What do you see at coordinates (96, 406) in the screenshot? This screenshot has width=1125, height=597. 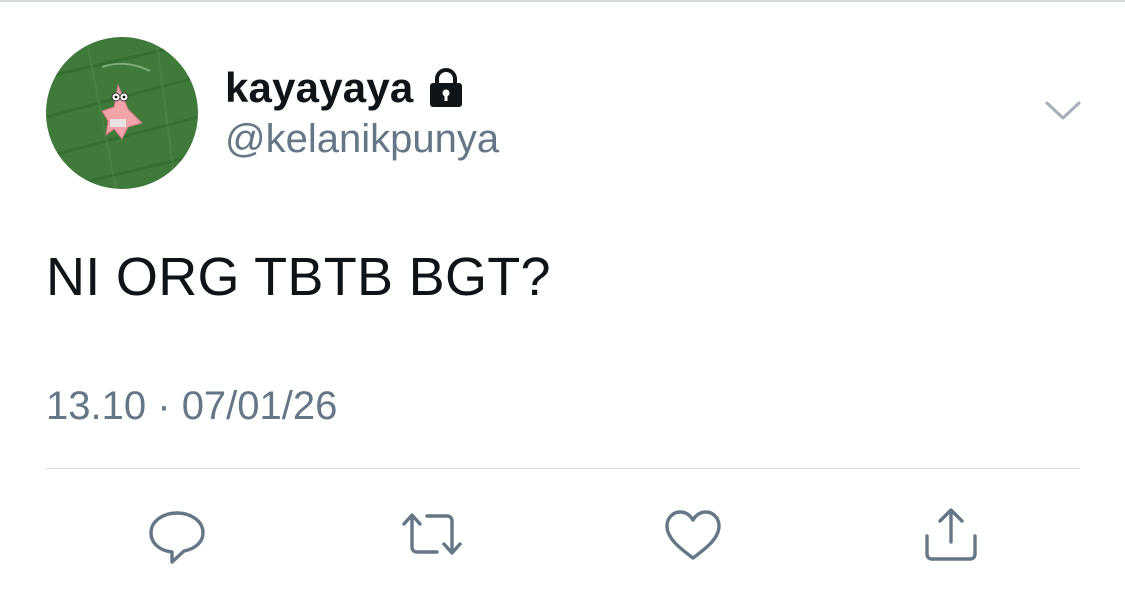 I see `tweet-time: 13.10` at bounding box center [96, 406].